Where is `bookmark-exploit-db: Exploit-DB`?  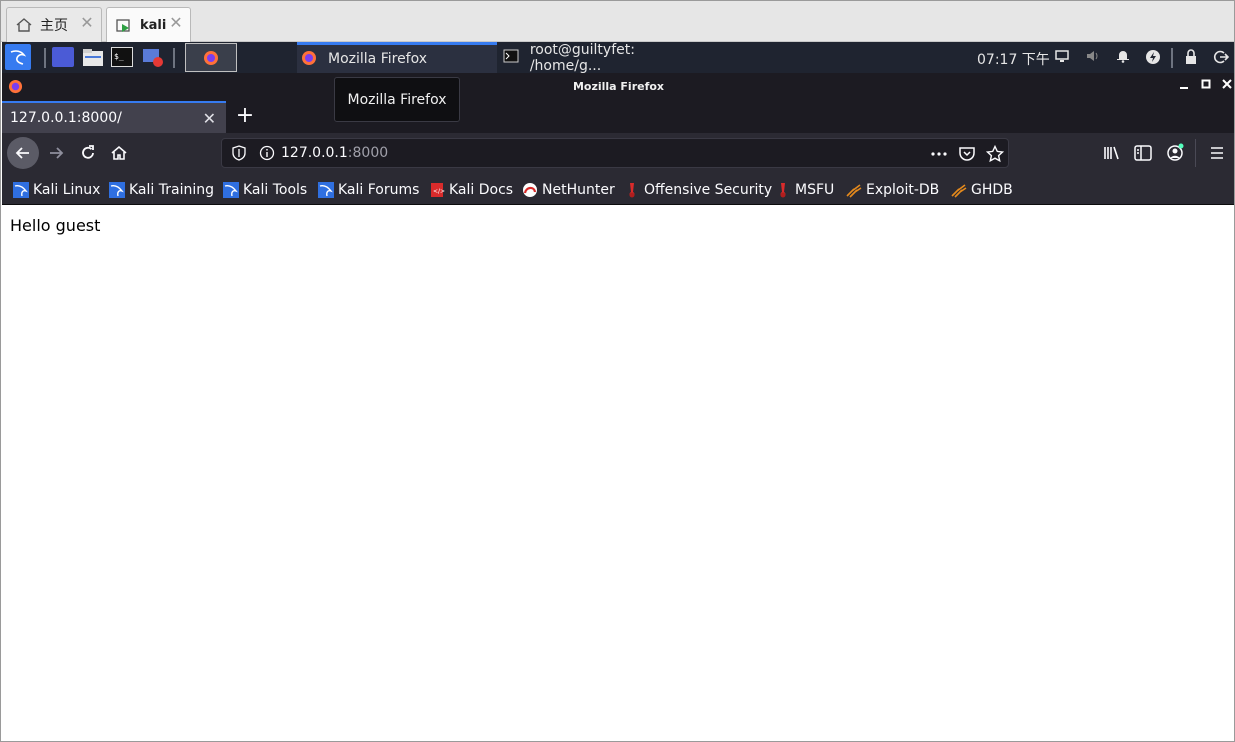 bookmark-exploit-db: Exploit-DB is located at coordinates (892, 190).